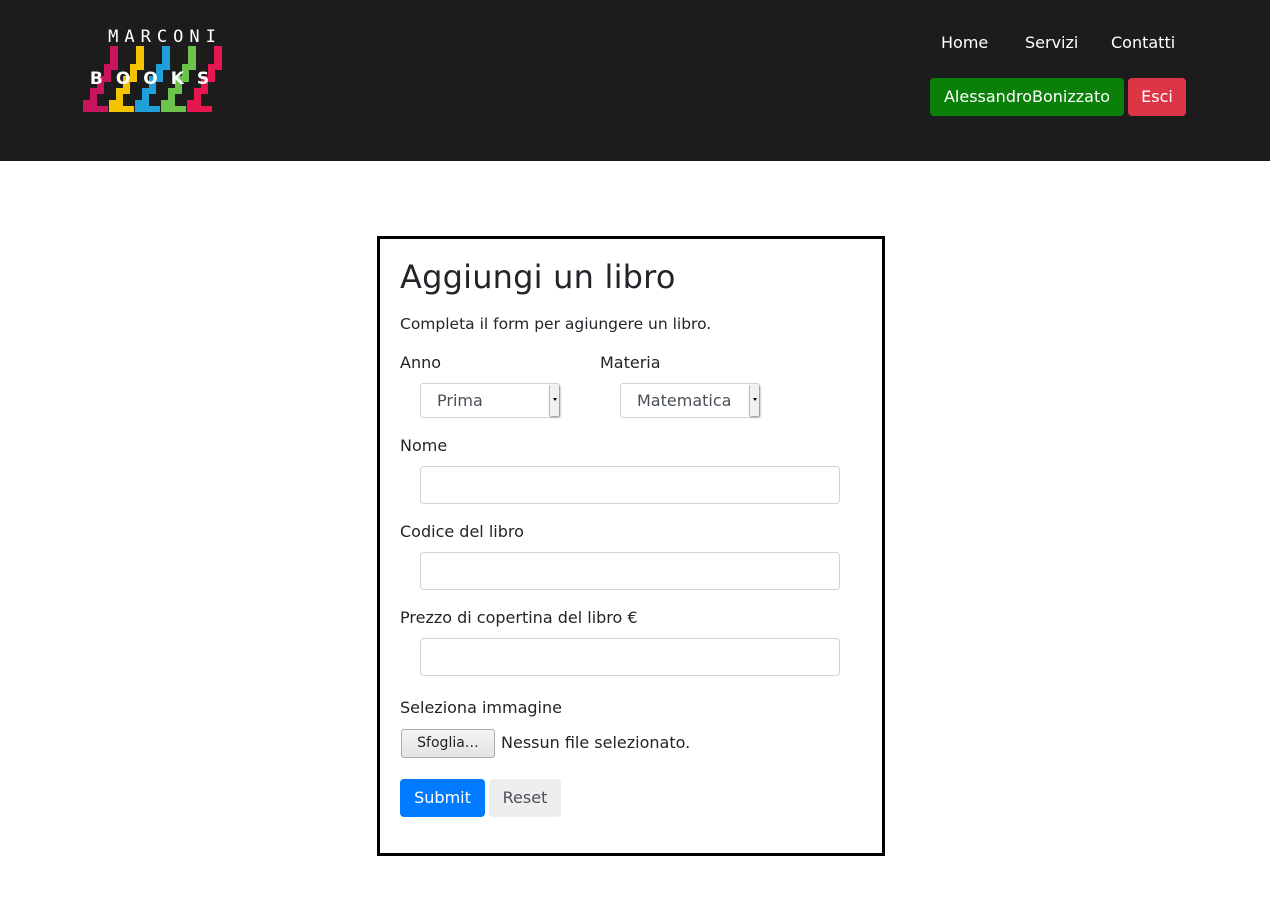 Image resolution: width=1270 pixels, height=901 pixels. I want to click on prezzo-input, so click(630, 657).